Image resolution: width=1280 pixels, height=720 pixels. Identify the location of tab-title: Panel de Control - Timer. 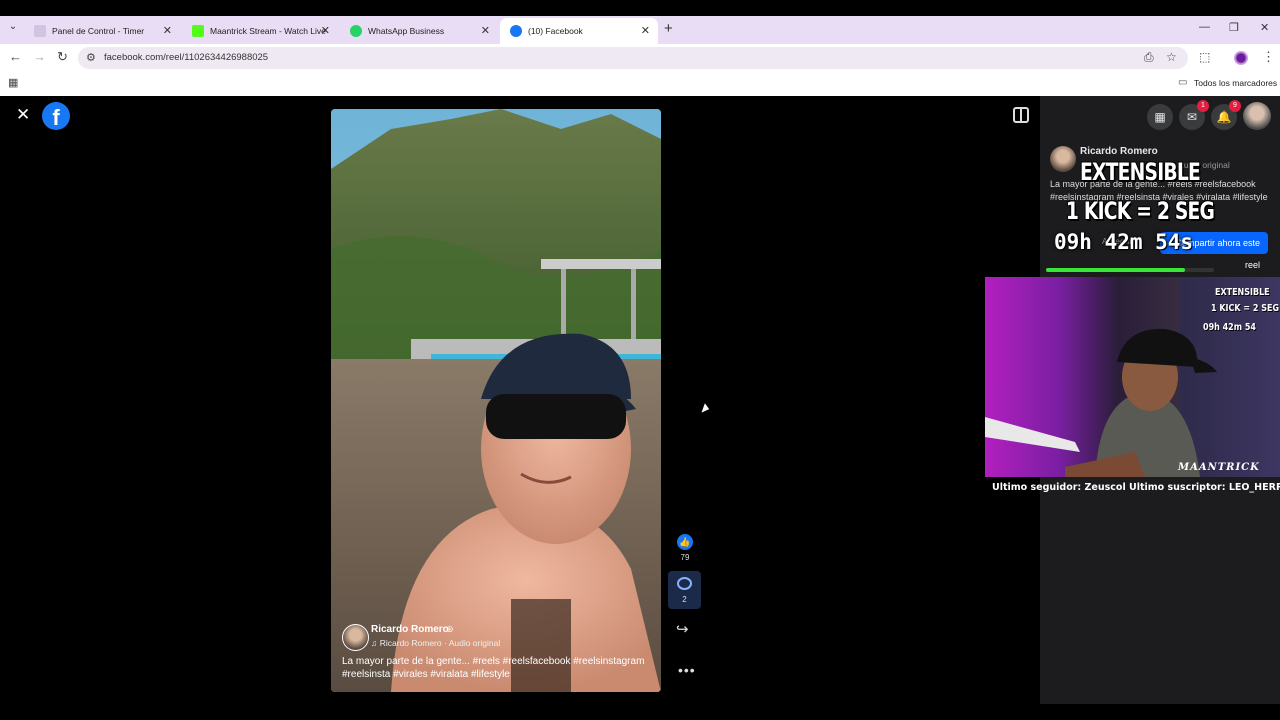
(98, 31).